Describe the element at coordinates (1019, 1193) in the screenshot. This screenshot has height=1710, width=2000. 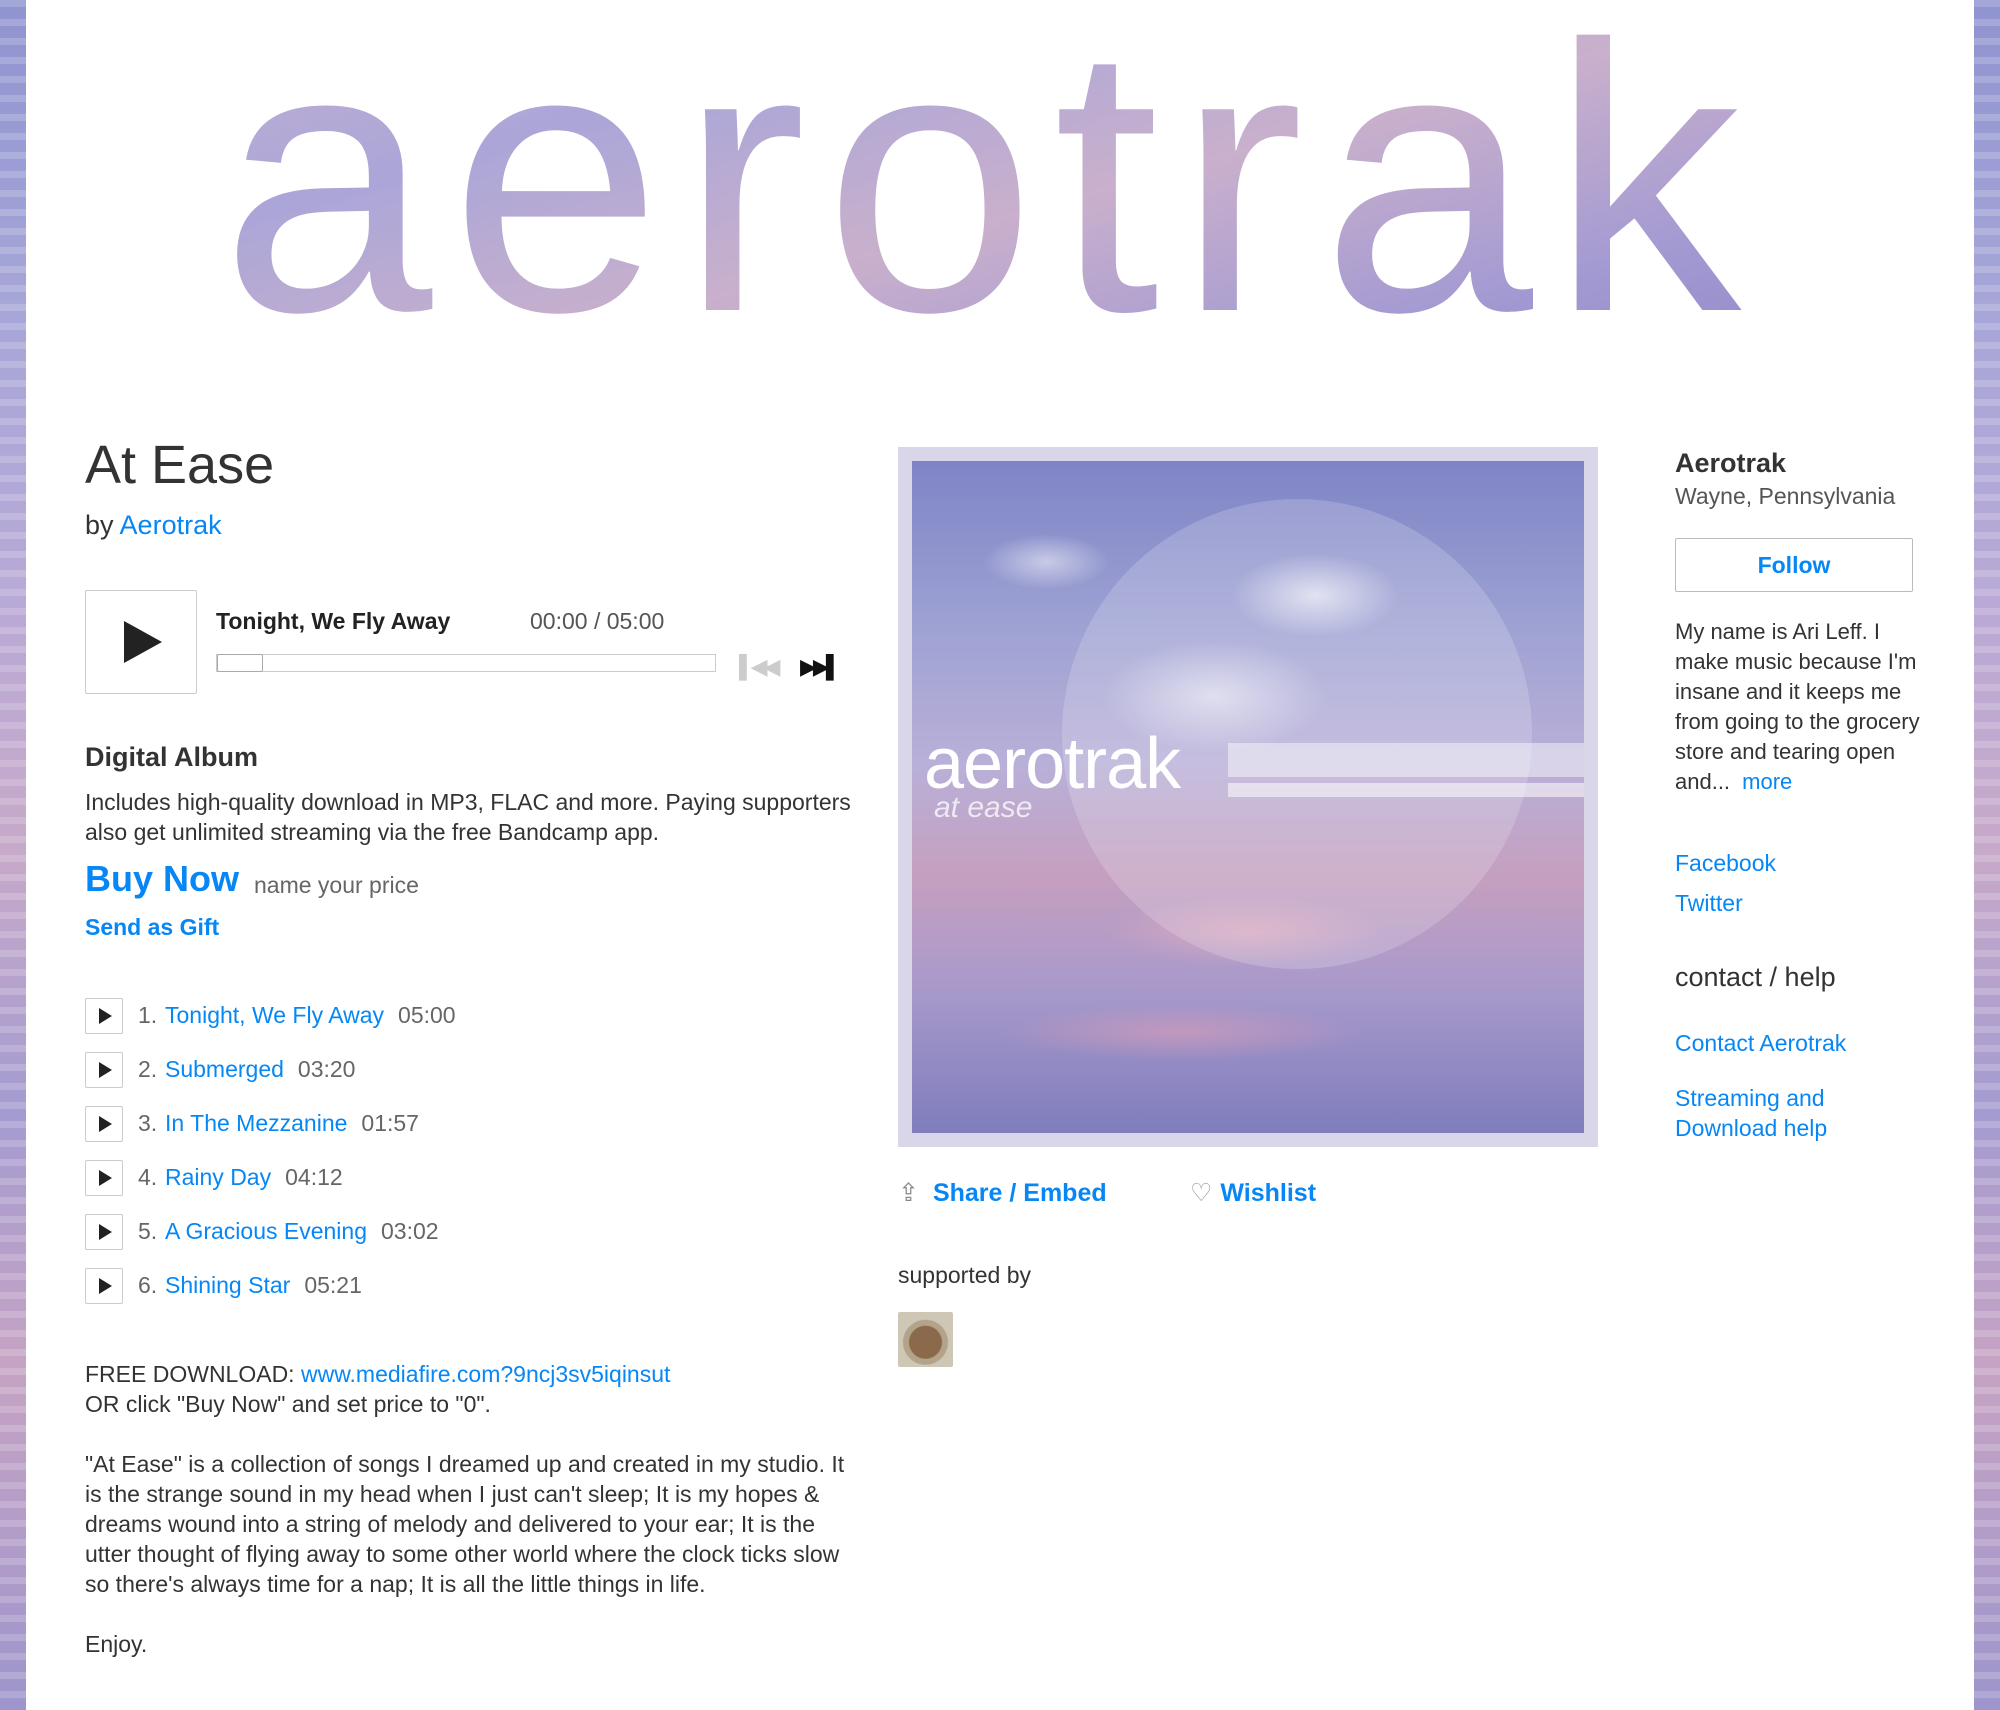
I see `share-label: Share / Embed` at that location.